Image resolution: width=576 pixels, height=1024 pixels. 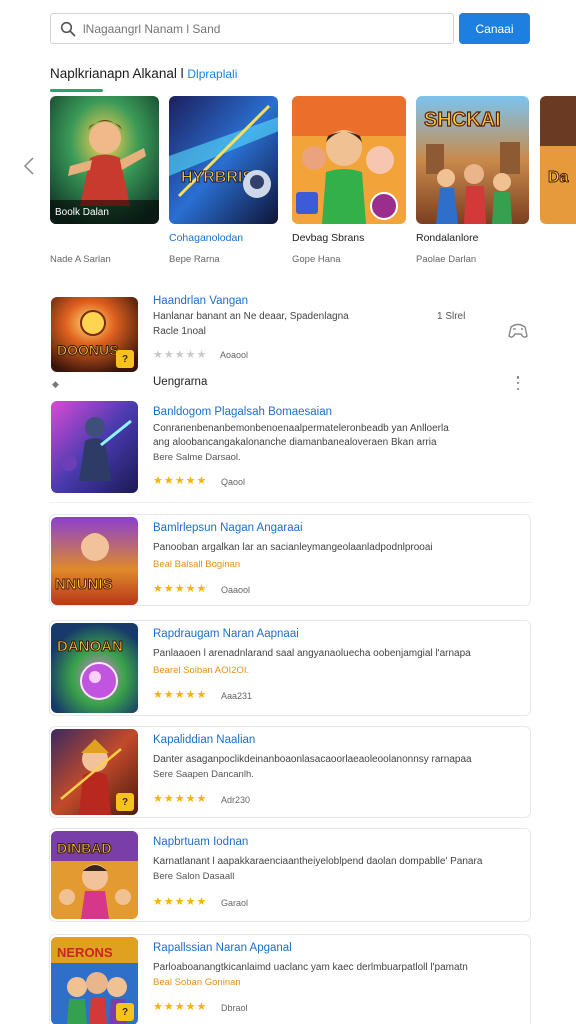 I want to click on svg-text: HYRBRIS, so click(x=217, y=177).